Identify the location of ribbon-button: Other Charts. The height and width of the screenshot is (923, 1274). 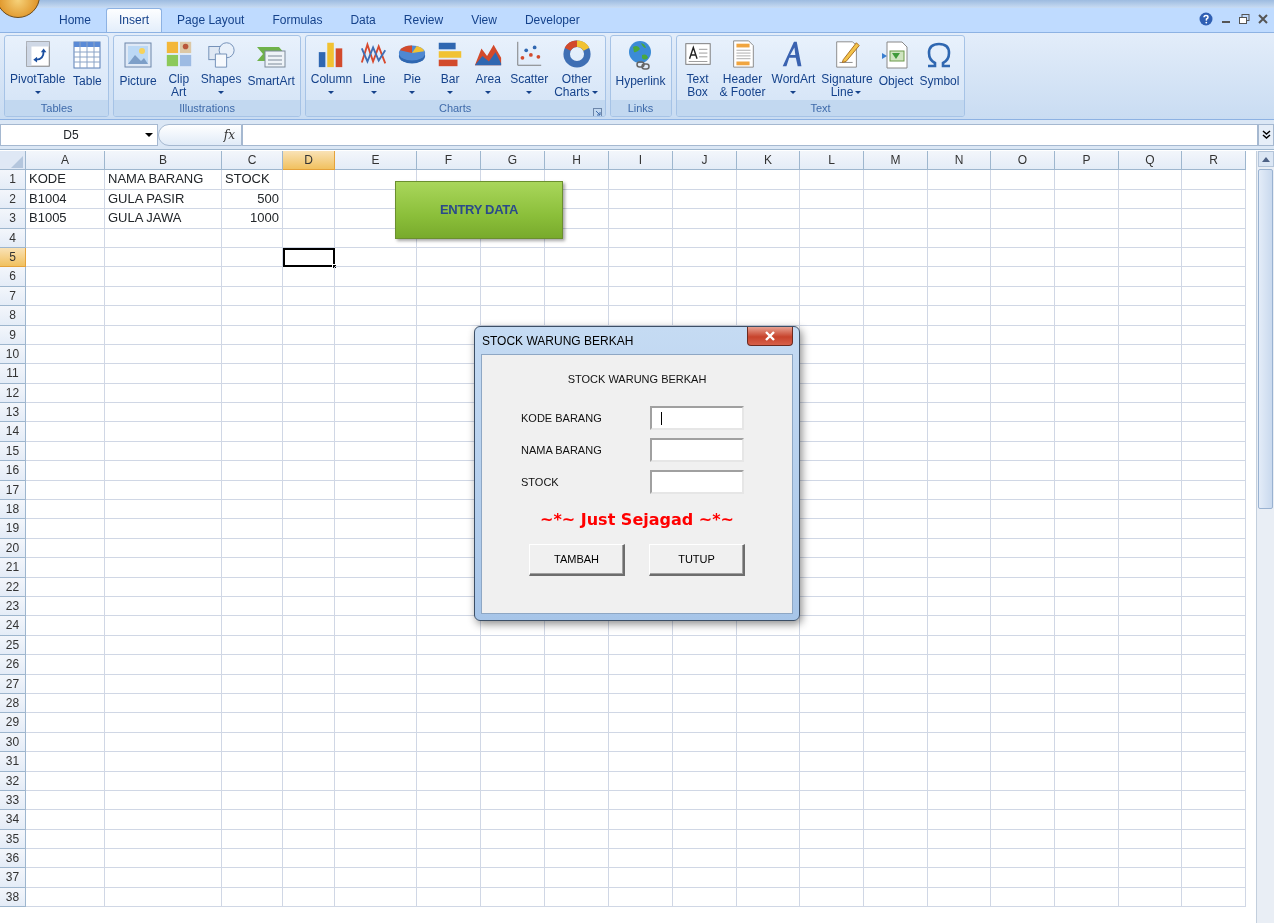
(577, 69).